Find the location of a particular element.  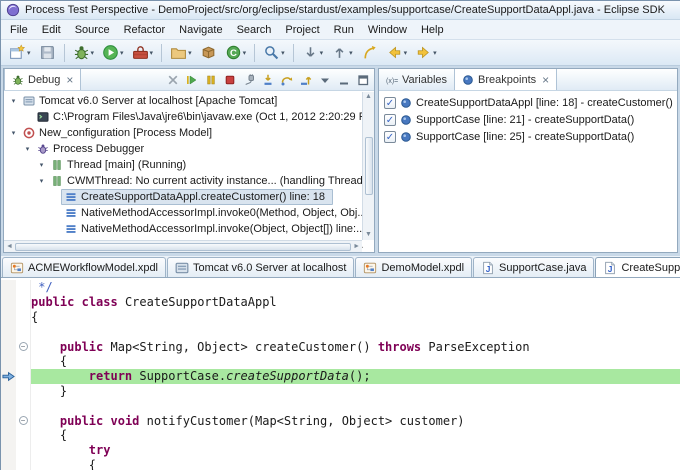

new-wizard-button: ▾ is located at coordinates (20, 53).